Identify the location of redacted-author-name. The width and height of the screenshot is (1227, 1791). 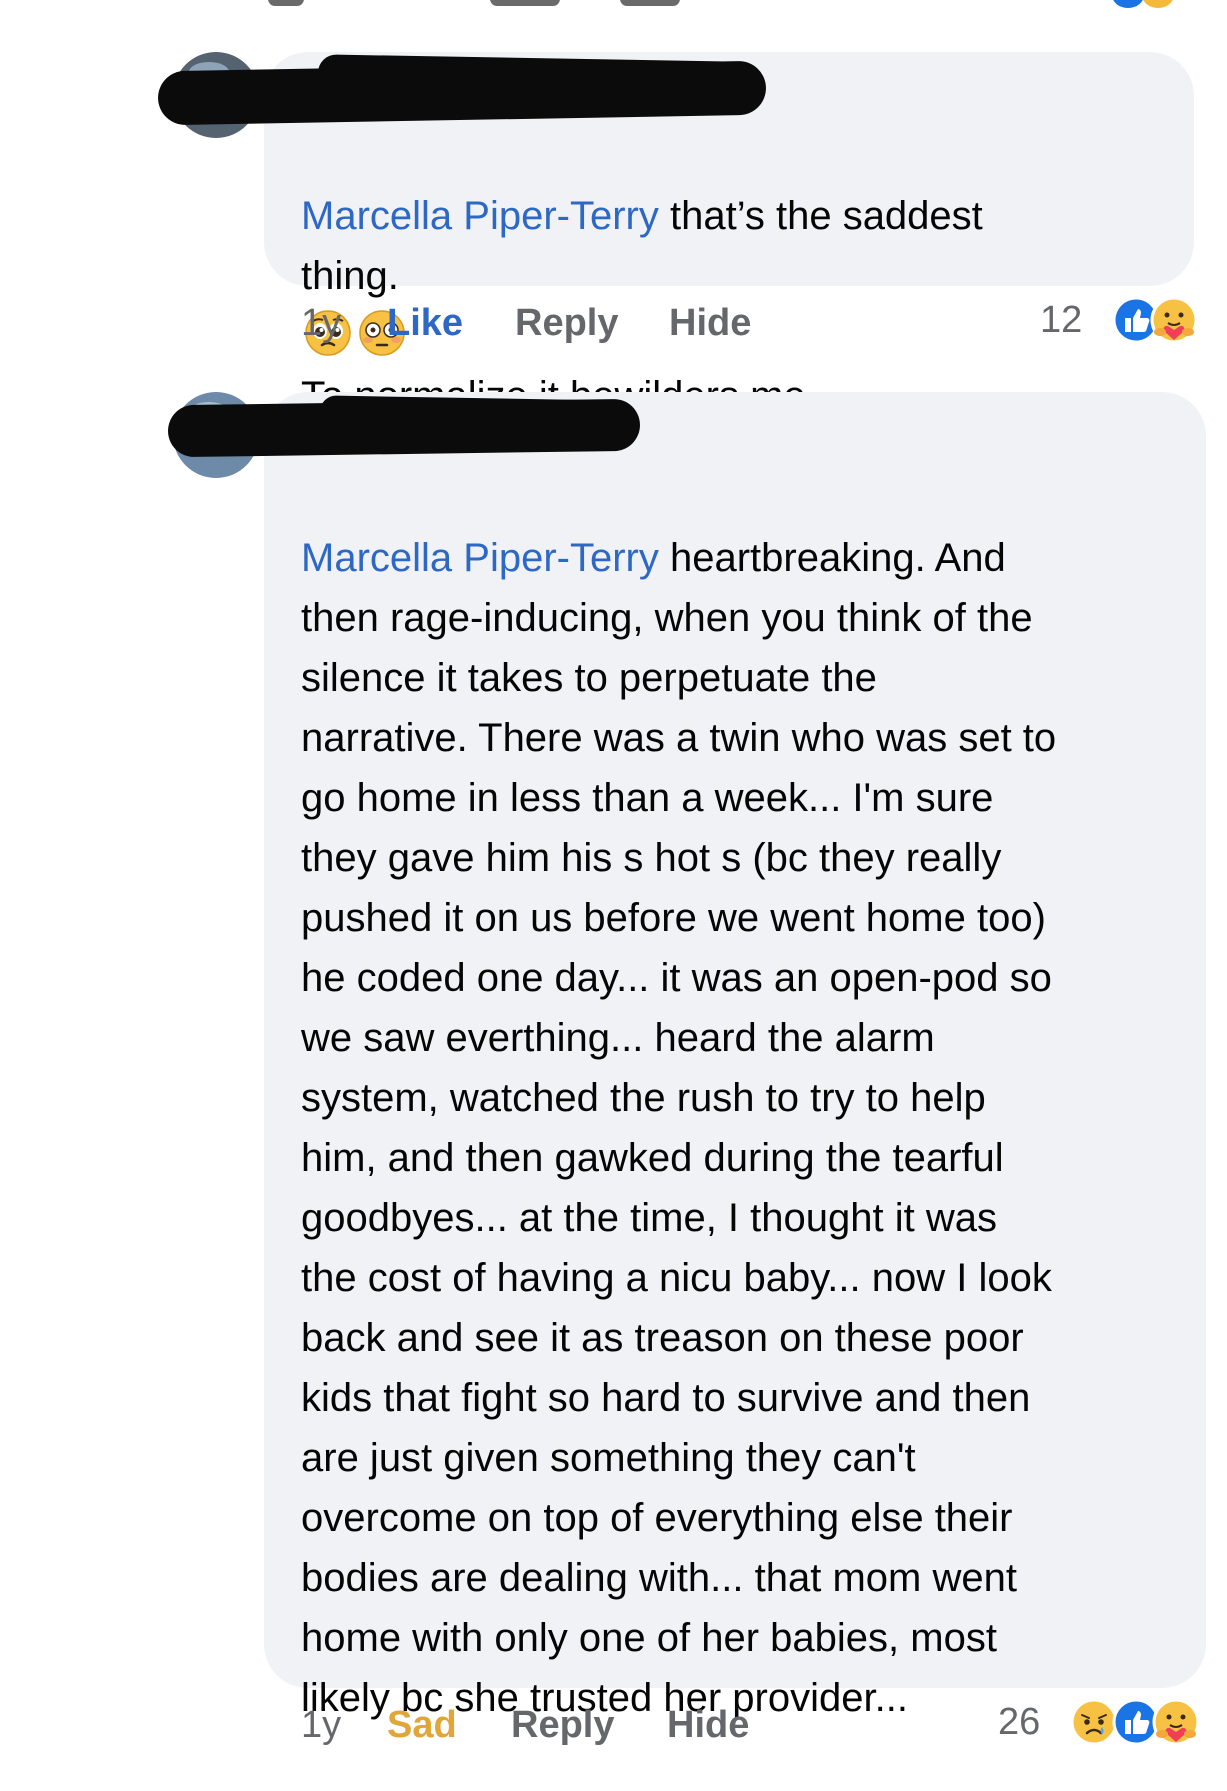
(470, 414).